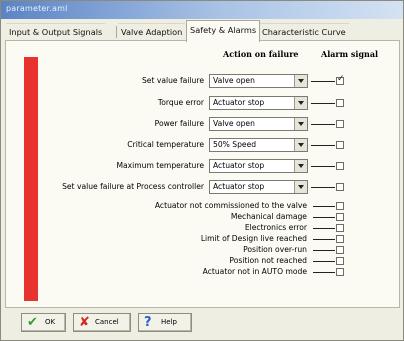  What do you see at coordinates (37, 8) in the screenshot?
I see `window-title: parameter.aml` at bounding box center [37, 8].